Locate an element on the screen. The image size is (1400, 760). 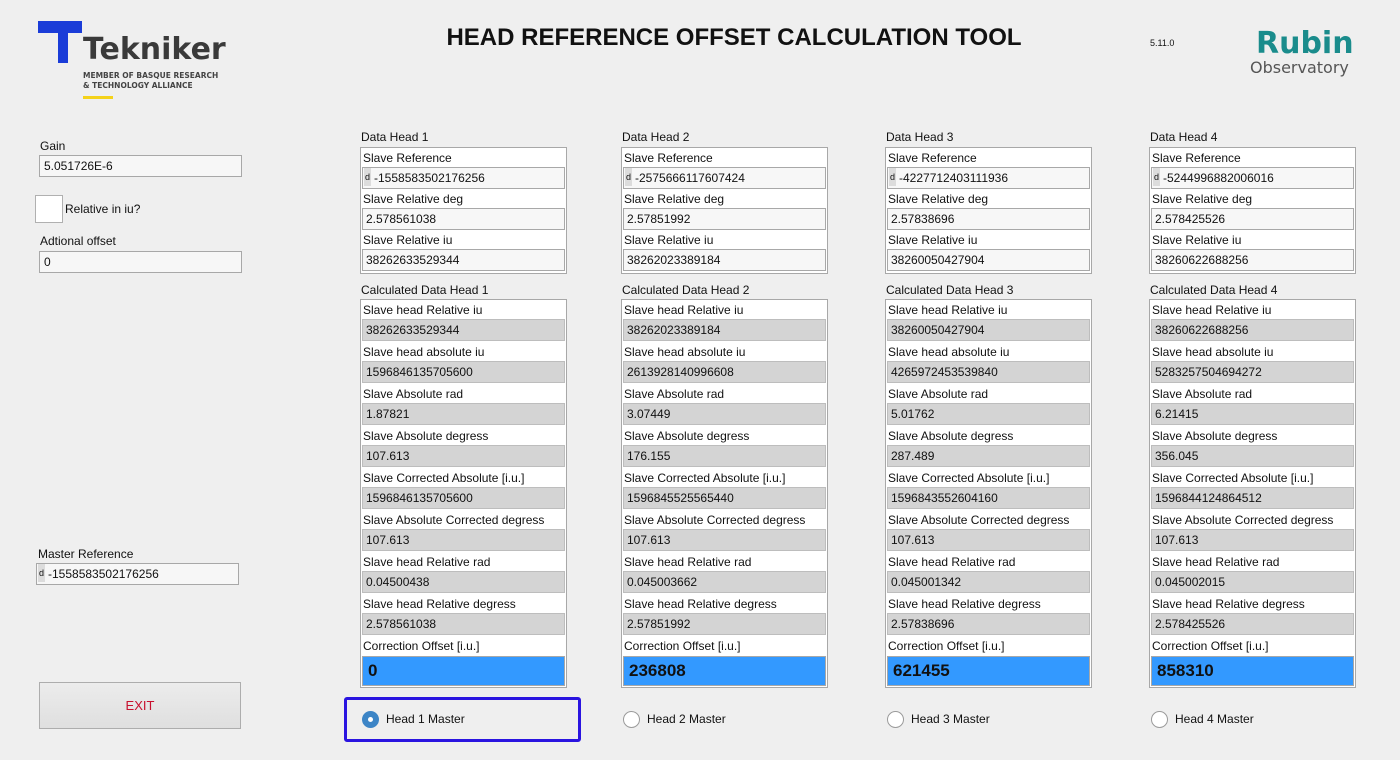
version-label: 5.11.0 is located at coordinates (1162, 43).